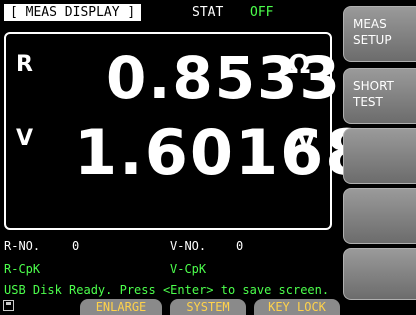 This screenshot has height=315, width=416. Describe the element at coordinates (379, 274) in the screenshot. I see `softkey-5-button` at that location.